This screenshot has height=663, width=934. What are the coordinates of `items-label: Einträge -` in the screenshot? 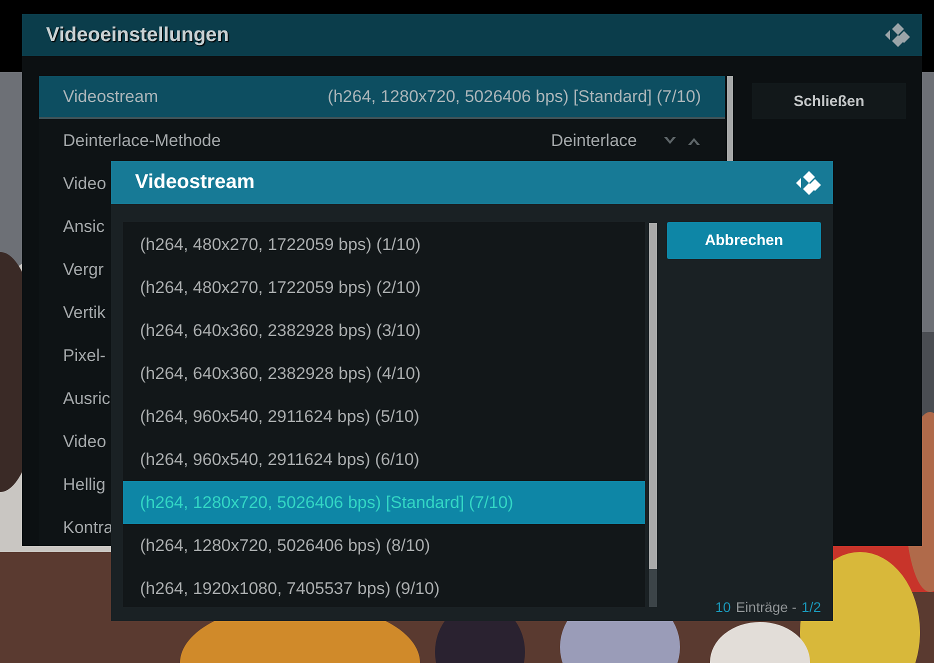 It's located at (766, 607).